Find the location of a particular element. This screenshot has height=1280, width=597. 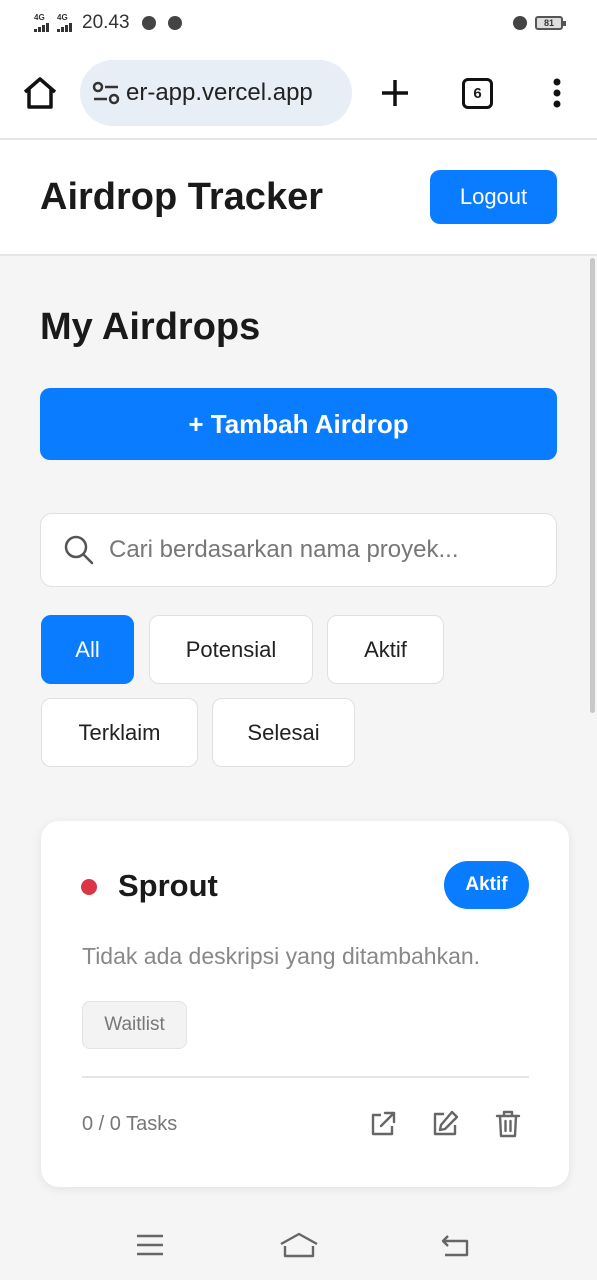

scrollbar is located at coordinates (592, 485).